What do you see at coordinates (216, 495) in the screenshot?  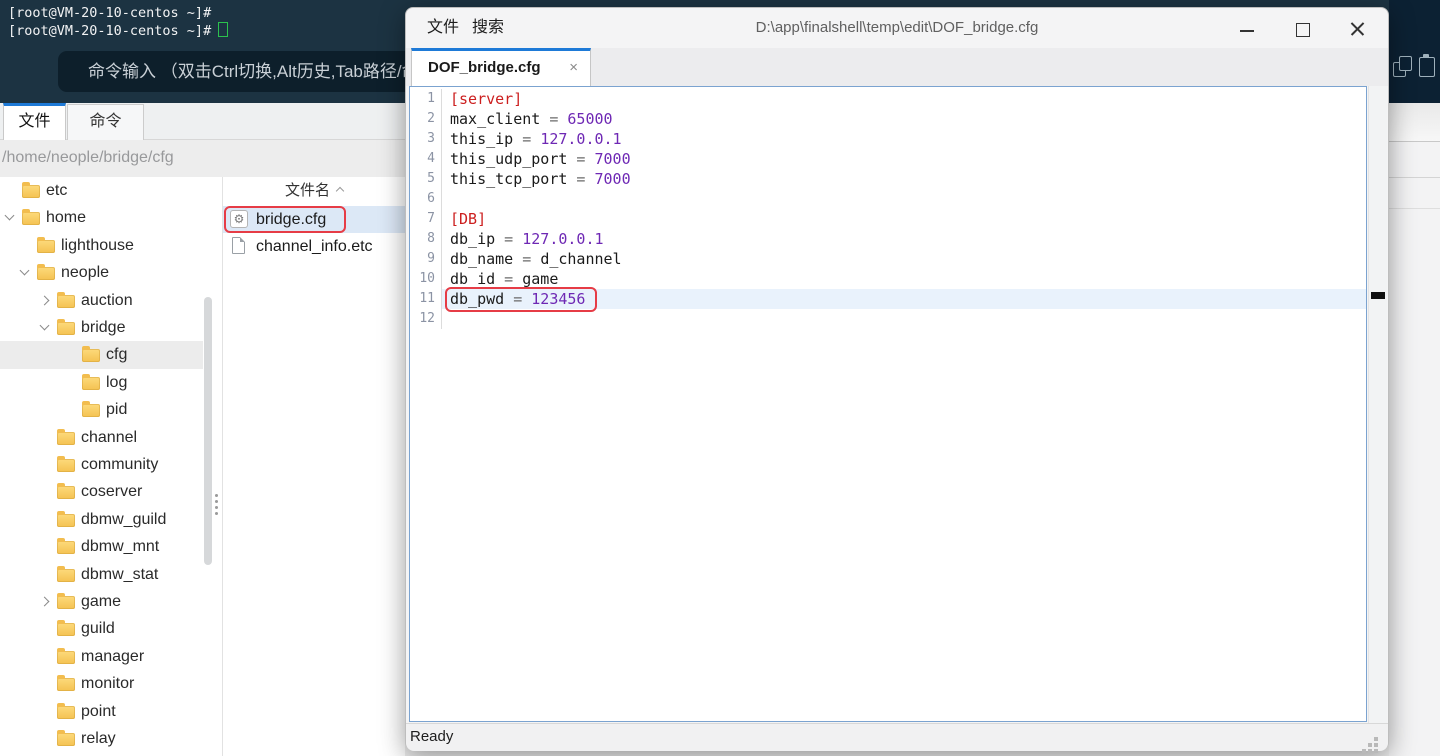 I see `splitter-handle-icon` at bounding box center [216, 495].